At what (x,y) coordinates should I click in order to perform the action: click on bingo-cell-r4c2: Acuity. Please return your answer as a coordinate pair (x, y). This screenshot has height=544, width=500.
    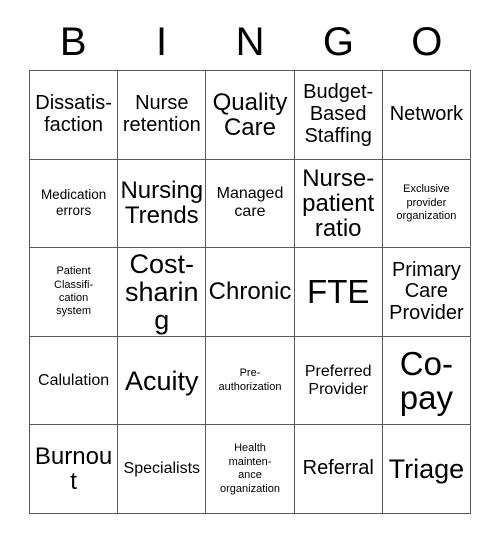
    Looking at the image, I should click on (162, 381).